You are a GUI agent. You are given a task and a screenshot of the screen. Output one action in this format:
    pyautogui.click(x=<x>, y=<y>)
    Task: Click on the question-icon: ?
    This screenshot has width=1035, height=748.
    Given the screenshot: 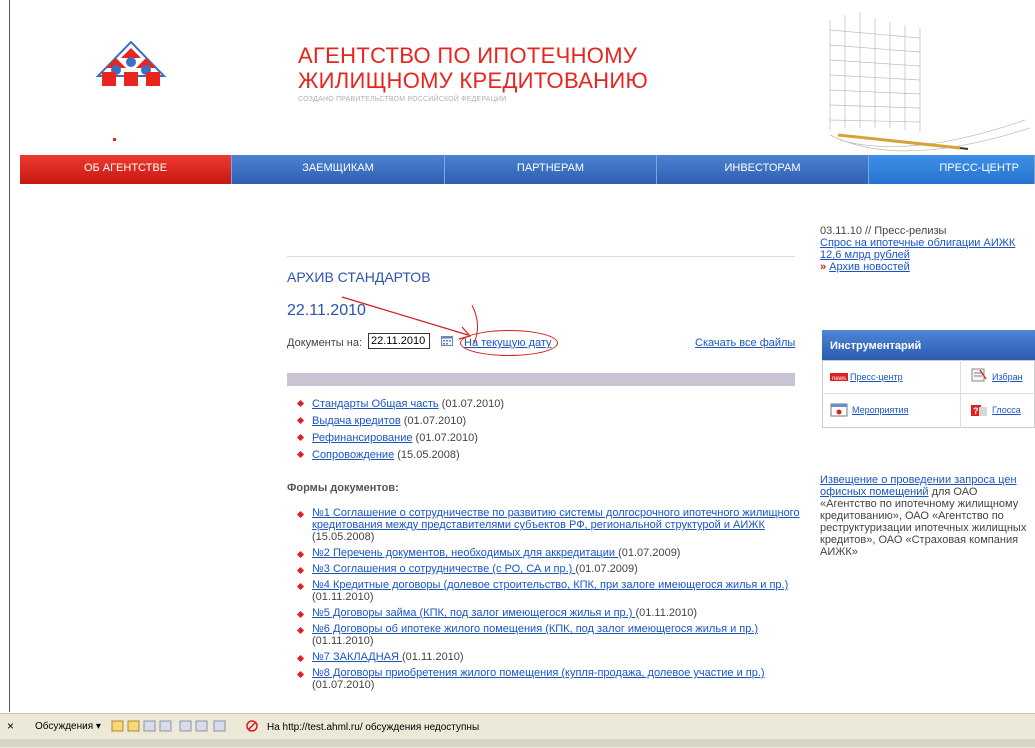 What is the action you would take?
    pyautogui.click(x=979, y=410)
    